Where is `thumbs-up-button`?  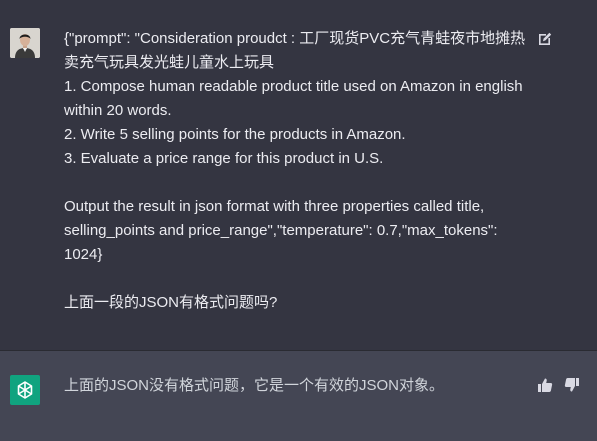 thumbs-up-button is located at coordinates (545, 385).